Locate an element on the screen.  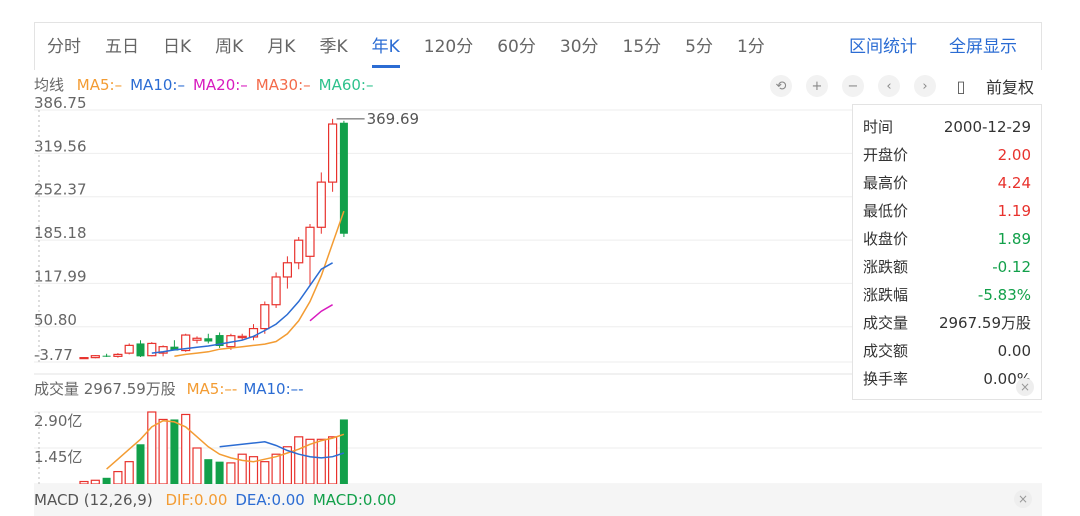
info-value: -5.83% is located at coordinates (1004, 295).